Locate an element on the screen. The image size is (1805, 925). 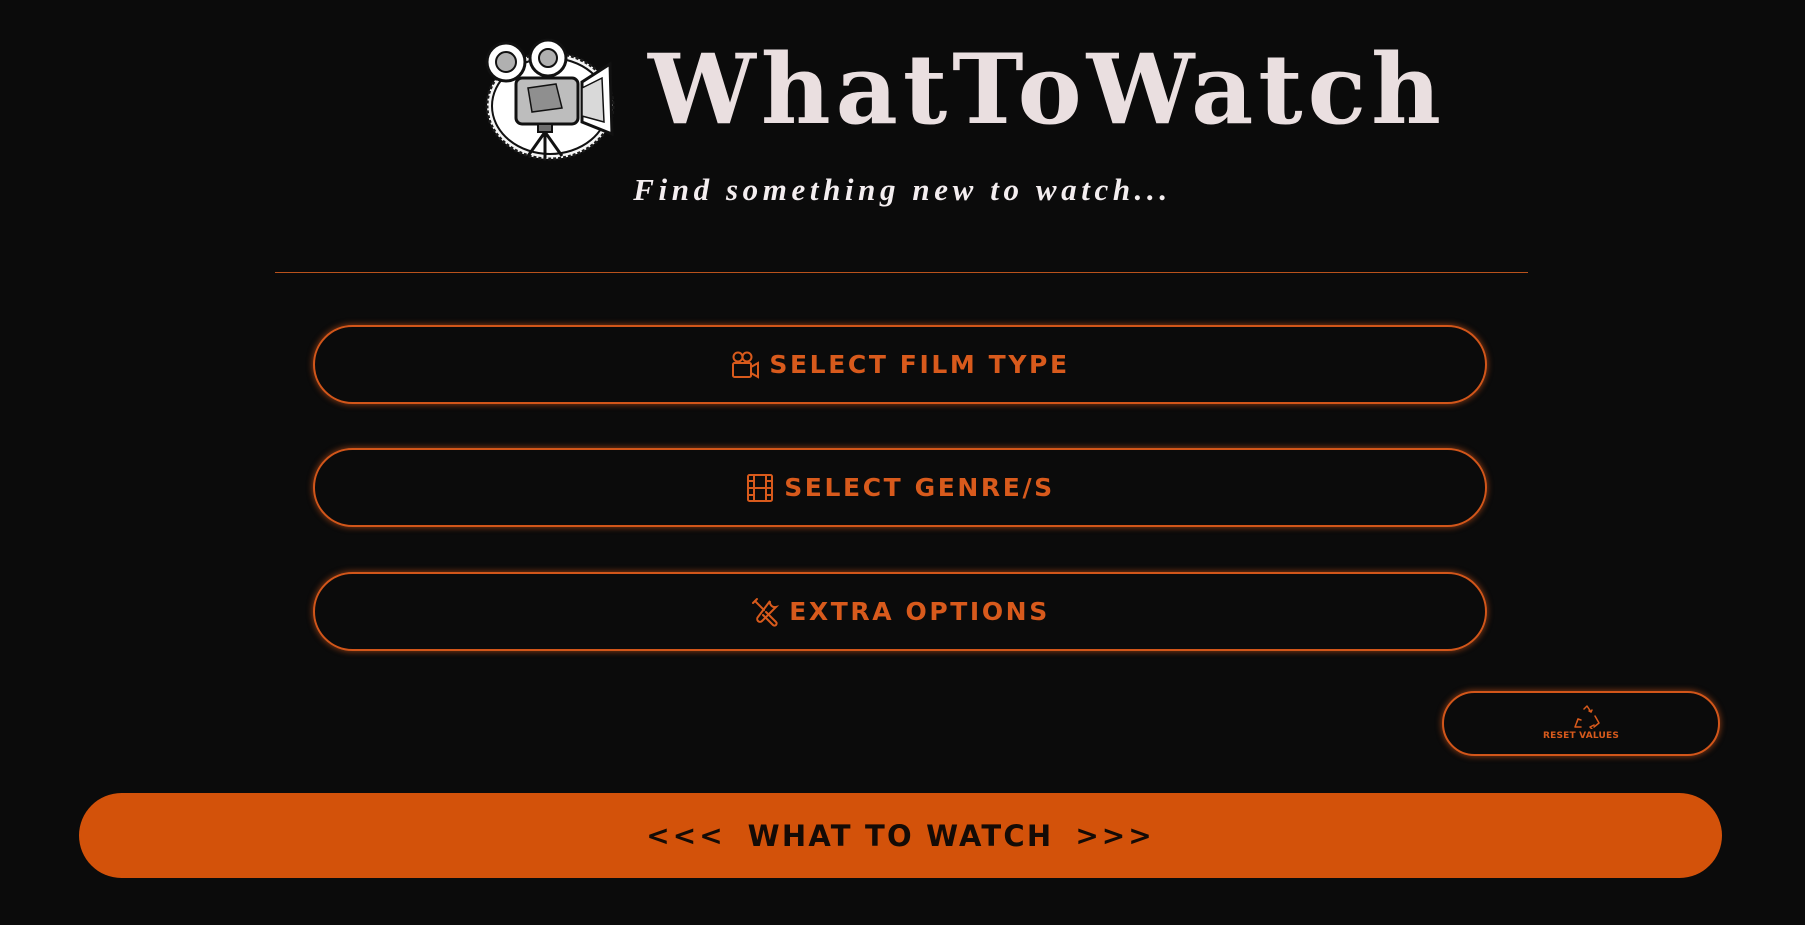
what-to-watch-button: <<< WHAT TO WATCH >>> is located at coordinates (900, 835).